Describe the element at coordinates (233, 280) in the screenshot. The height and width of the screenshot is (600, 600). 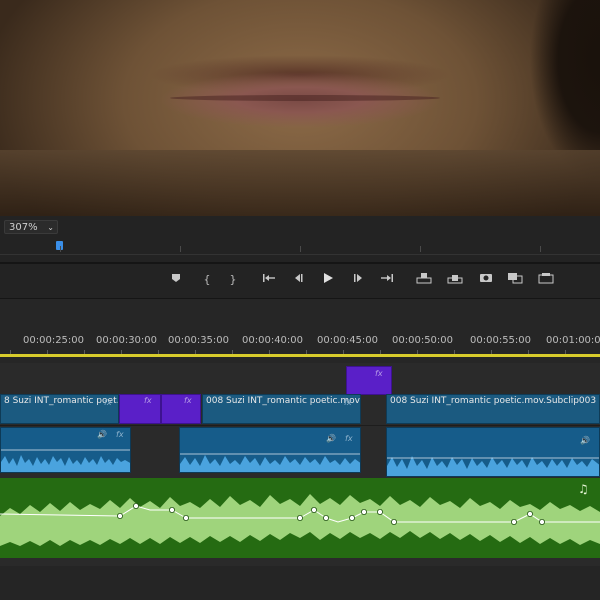
I see `mark-out-icon: }` at that location.